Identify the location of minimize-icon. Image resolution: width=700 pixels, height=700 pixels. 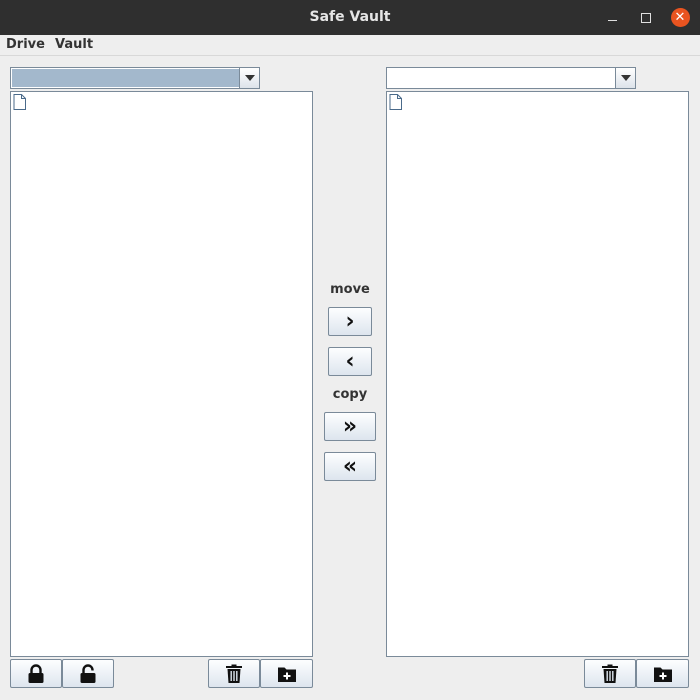
(612, 20).